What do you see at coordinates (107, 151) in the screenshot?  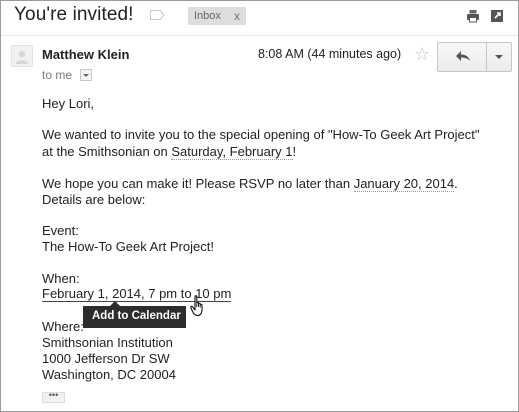 I see `body-text: at the Smithsonian on` at bounding box center [107, 151].